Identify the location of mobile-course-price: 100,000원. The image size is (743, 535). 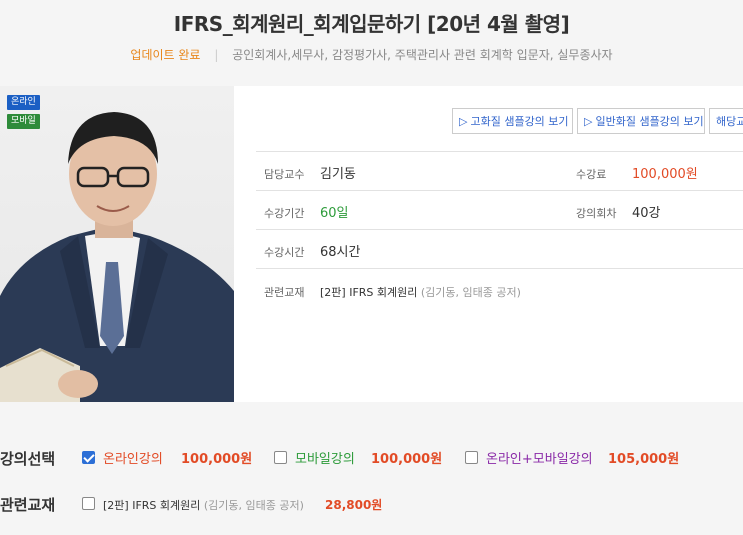
(407, 459).